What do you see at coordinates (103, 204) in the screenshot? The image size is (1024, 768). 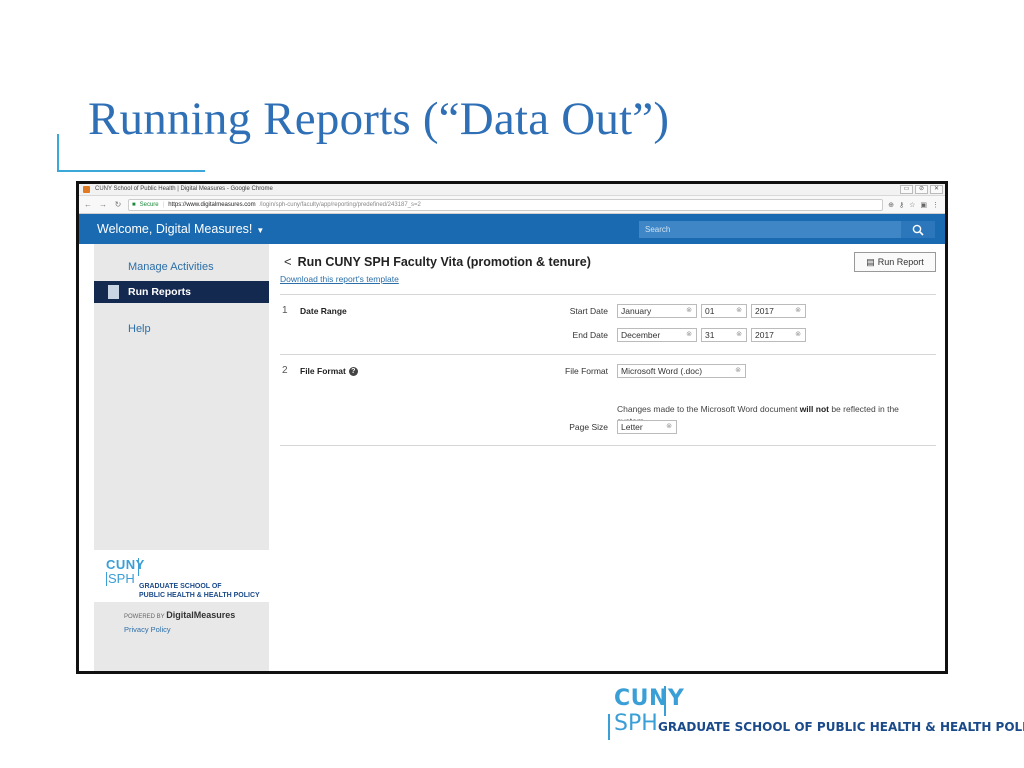 I see `forward-arrow-icon: →` at bounding box center [103, 204].